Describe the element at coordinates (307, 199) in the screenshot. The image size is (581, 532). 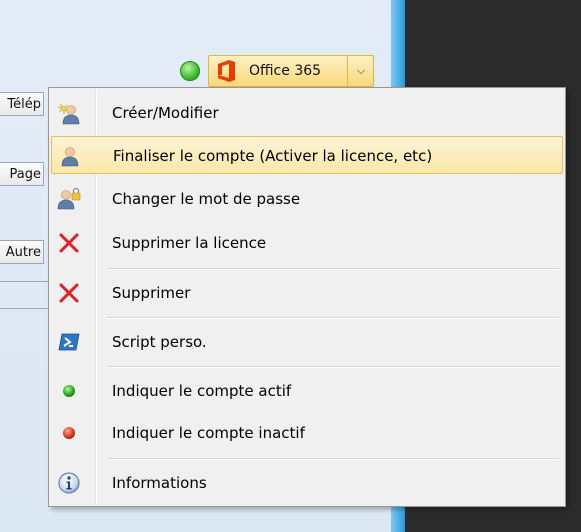
I see `menu-item-changer-mot-de-passe: Changer le mot de passe` at that location.